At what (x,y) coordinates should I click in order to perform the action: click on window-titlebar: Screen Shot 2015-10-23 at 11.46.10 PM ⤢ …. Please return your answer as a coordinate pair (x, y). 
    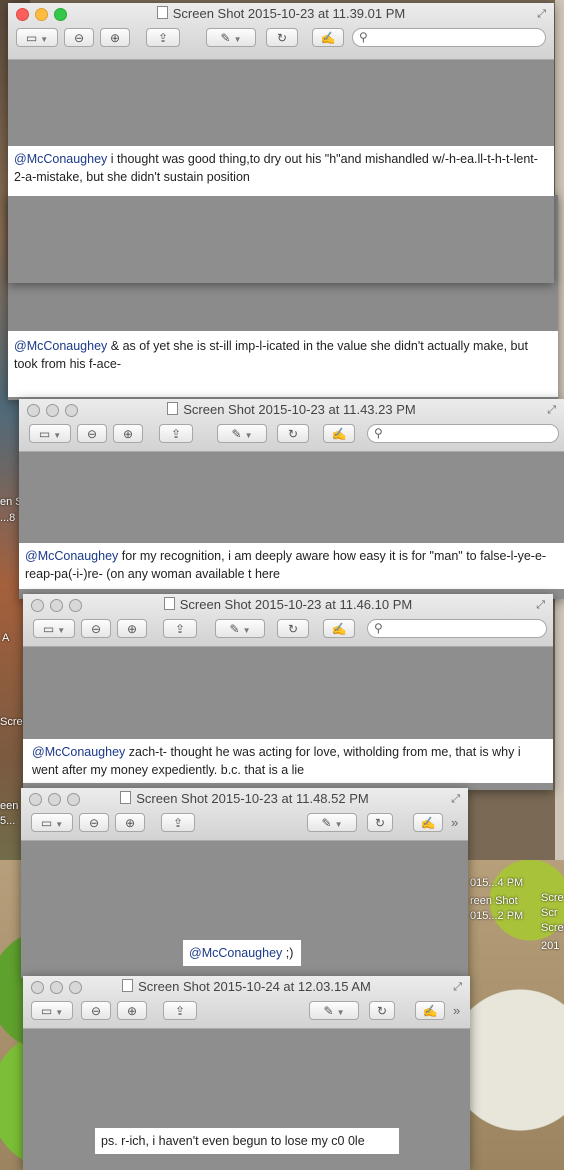
    Looking at the image, I should click on (288, 620).